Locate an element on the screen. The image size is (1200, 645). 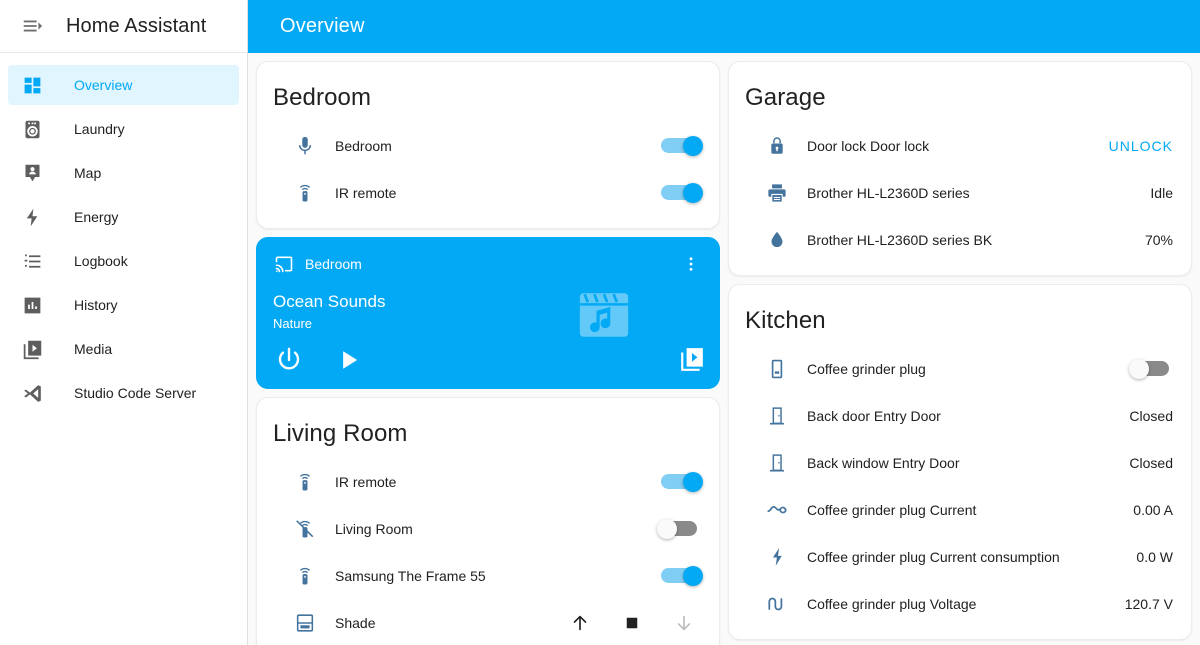
menu-collapse-icon is located at coordinates (32, 26).